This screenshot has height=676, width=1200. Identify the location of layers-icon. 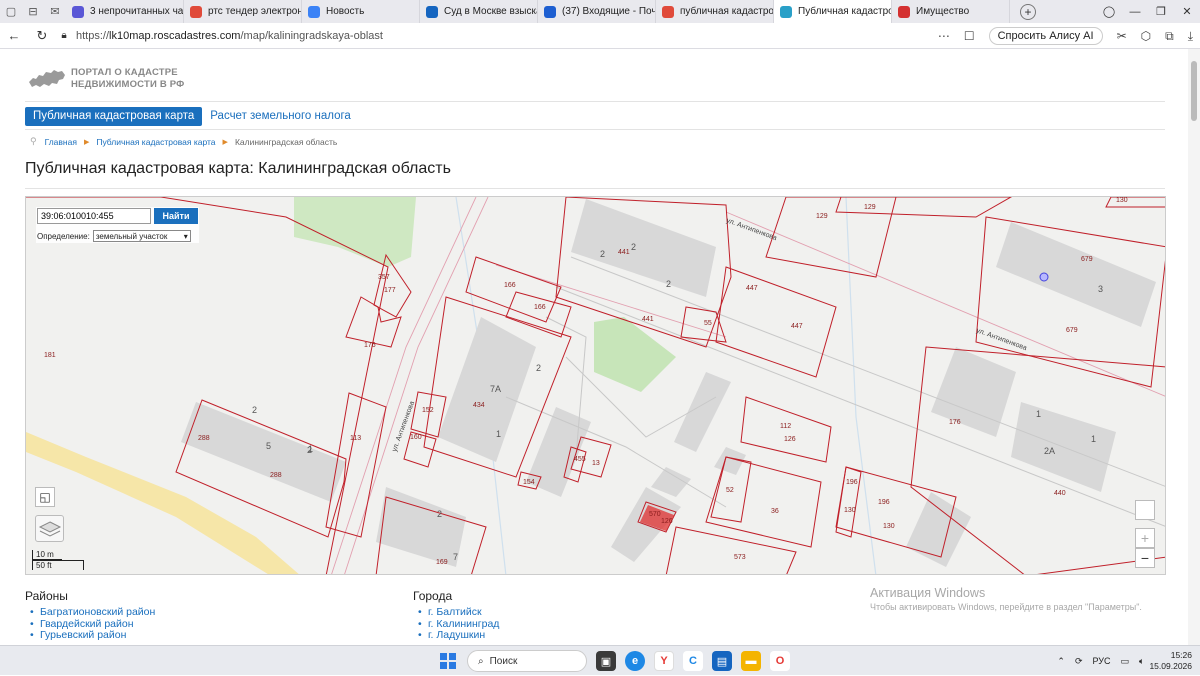
(50, 529).